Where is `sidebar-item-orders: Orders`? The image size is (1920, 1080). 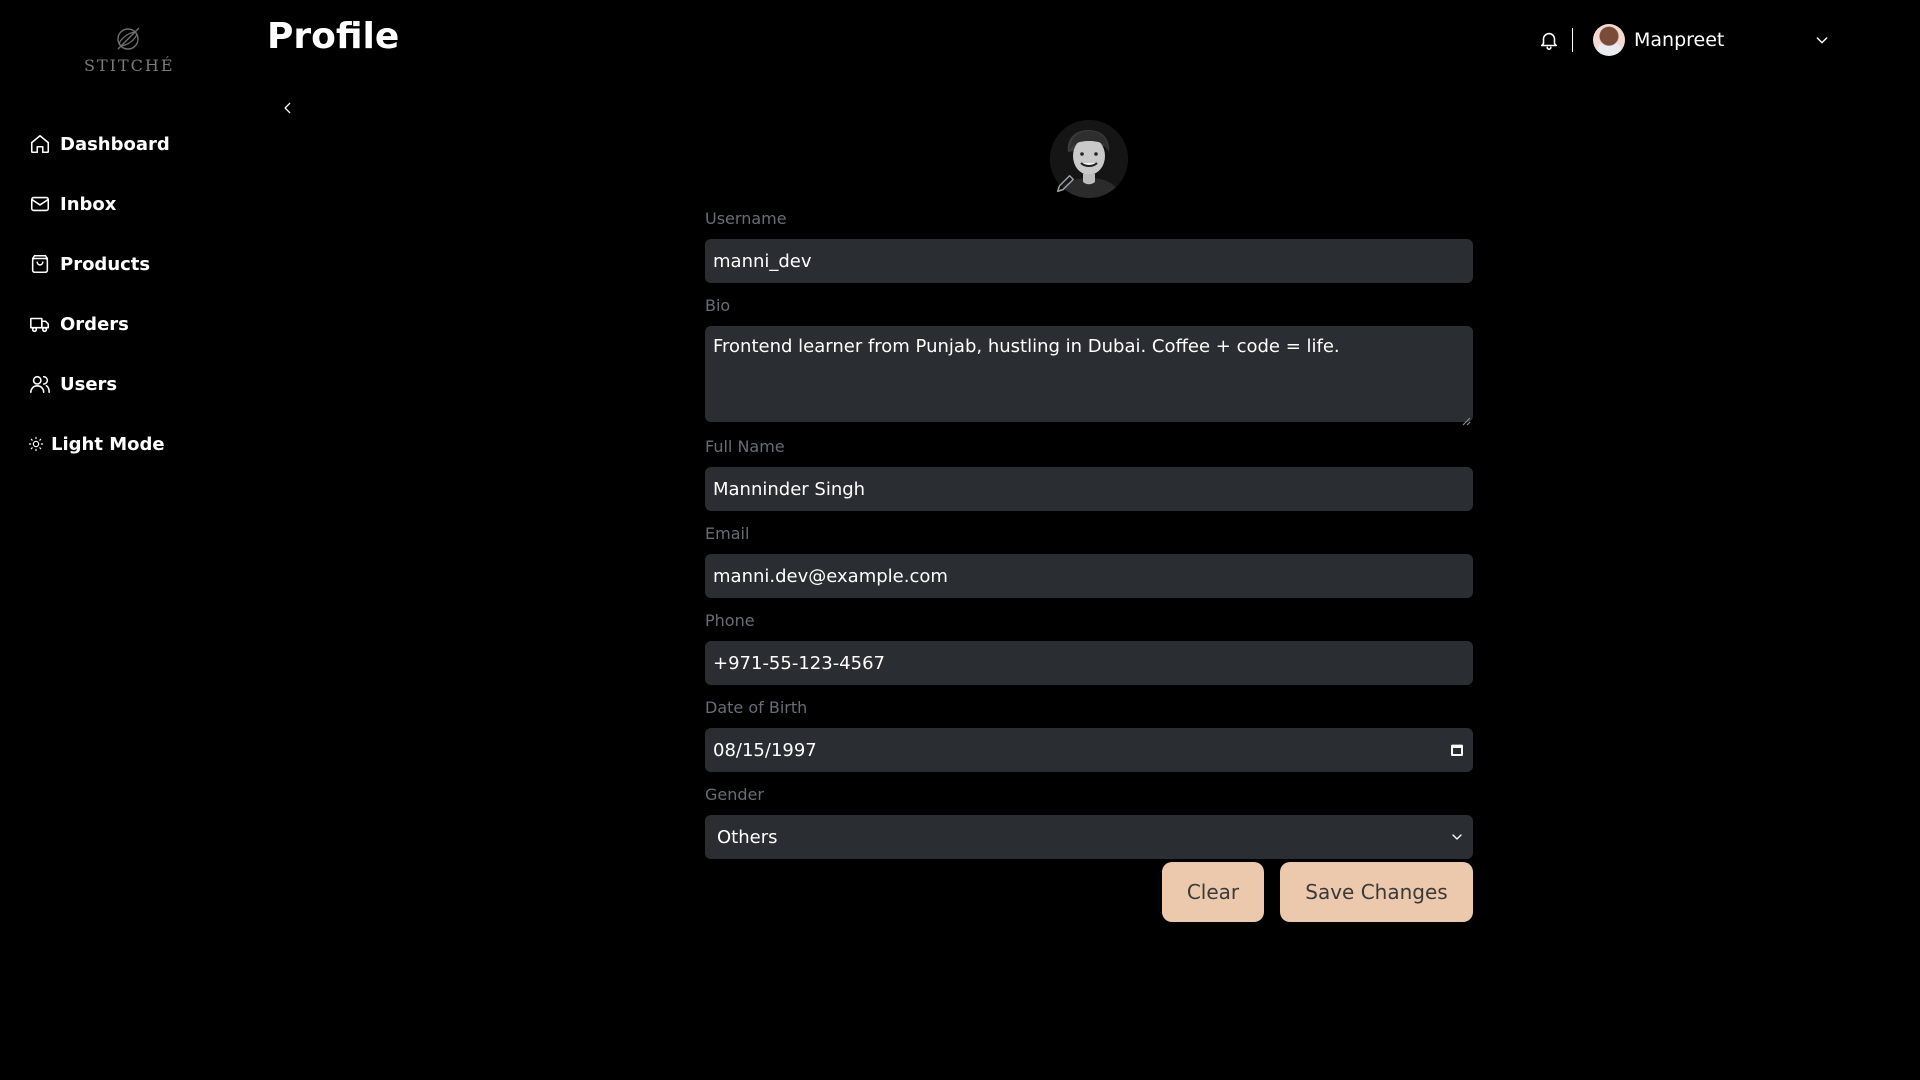 sidebar-item-orders: Orders is located at coordinates (99, 324).